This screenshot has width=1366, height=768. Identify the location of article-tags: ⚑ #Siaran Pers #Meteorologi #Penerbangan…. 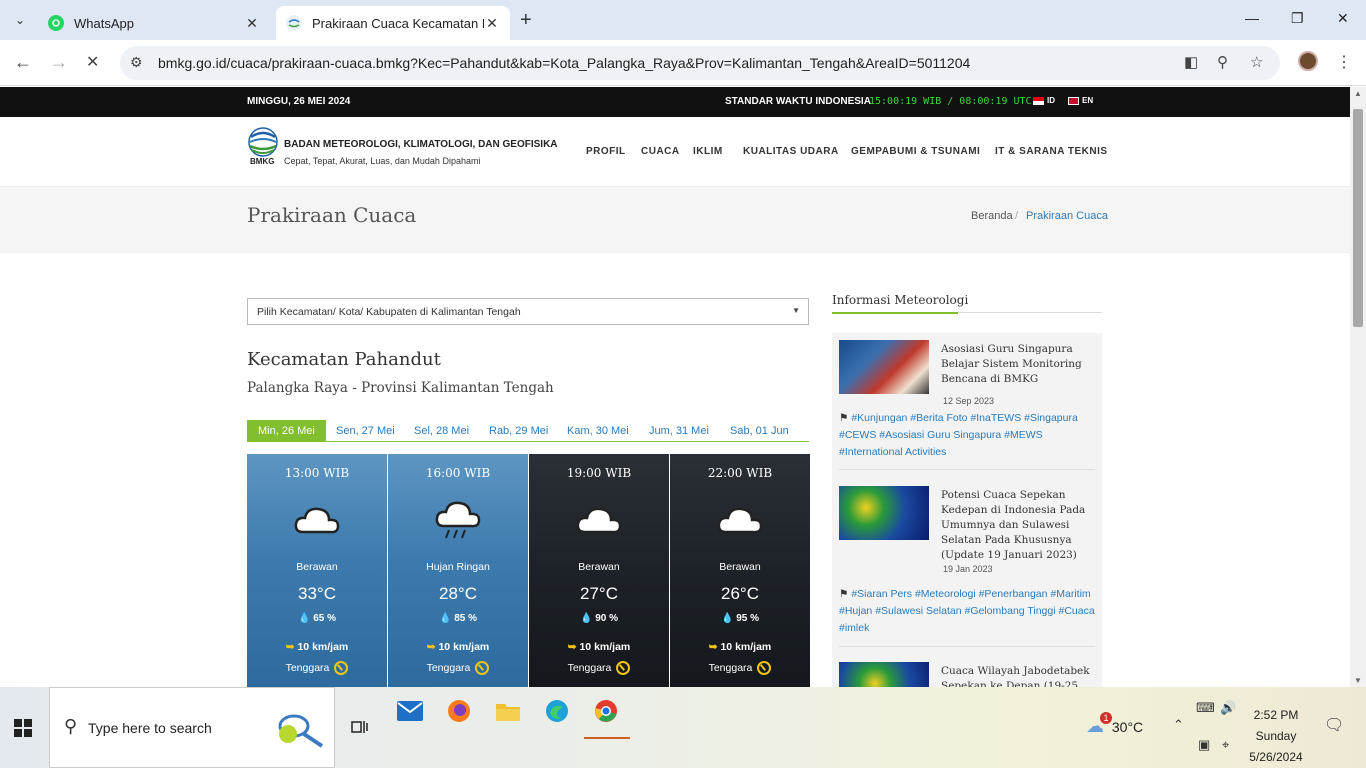
(967, 611).